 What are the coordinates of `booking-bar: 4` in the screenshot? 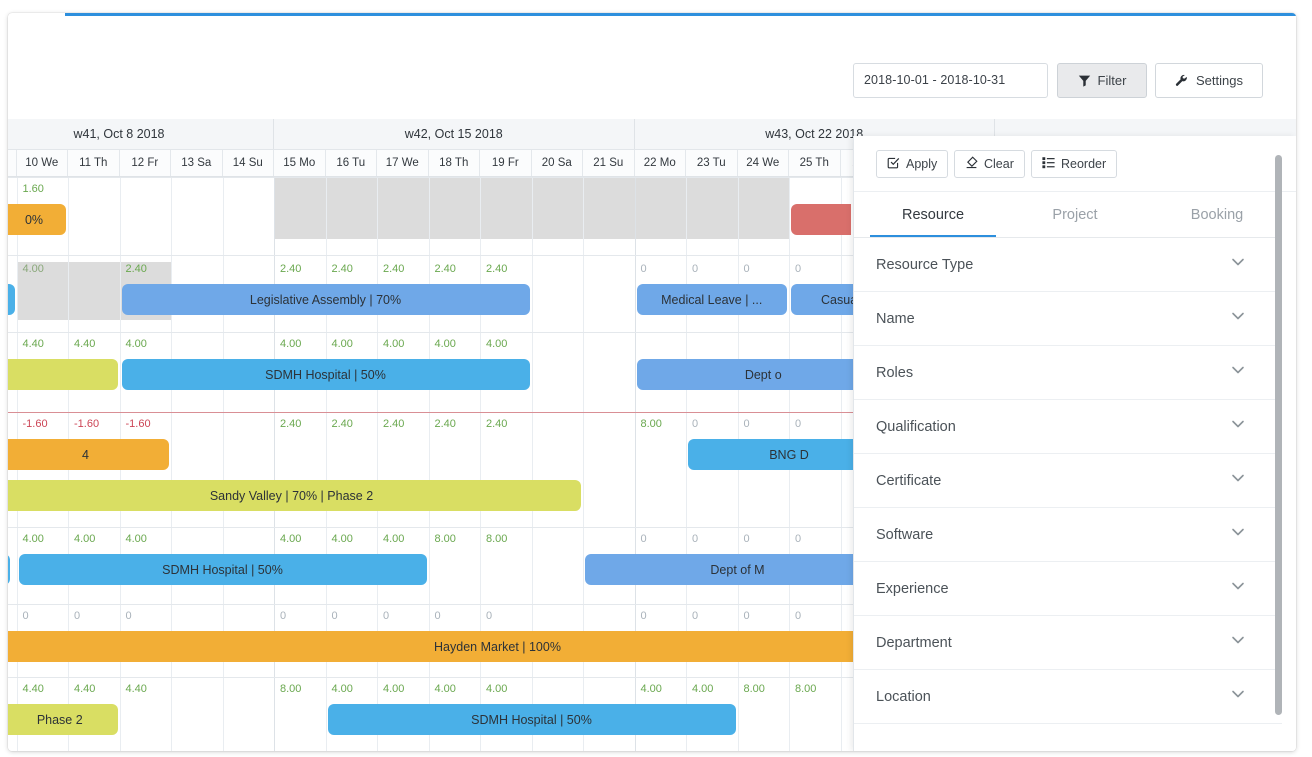 It's located at (88, 454).